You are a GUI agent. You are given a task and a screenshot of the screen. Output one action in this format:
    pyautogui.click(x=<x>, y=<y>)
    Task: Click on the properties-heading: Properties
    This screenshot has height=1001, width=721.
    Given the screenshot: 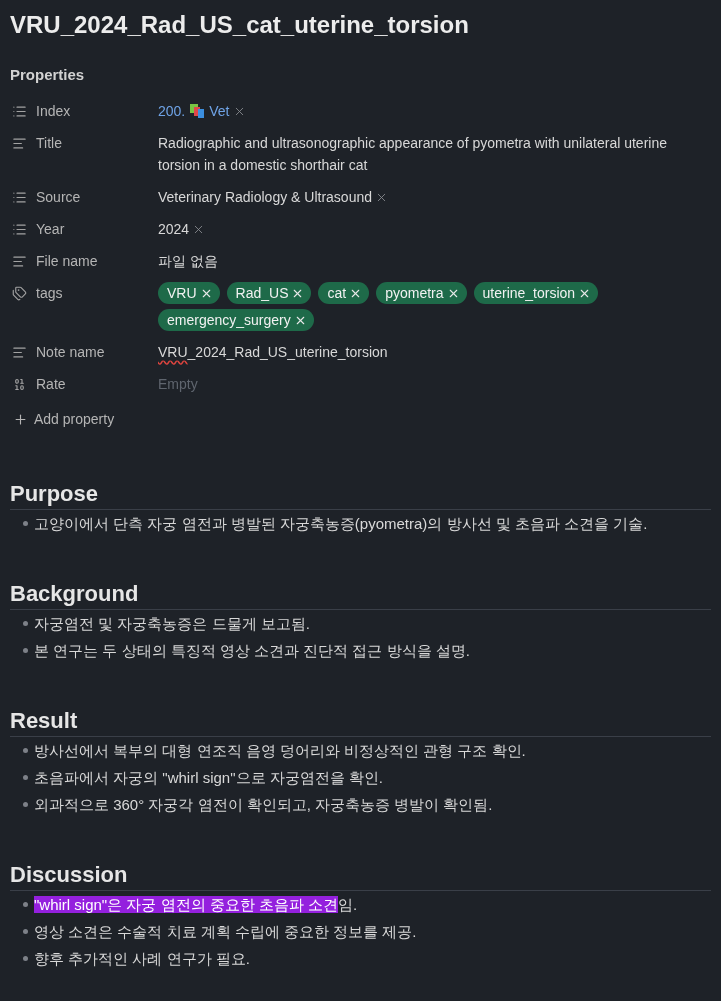 What is the action you would take?
    pyautogui.click(x=48, y=75)
    